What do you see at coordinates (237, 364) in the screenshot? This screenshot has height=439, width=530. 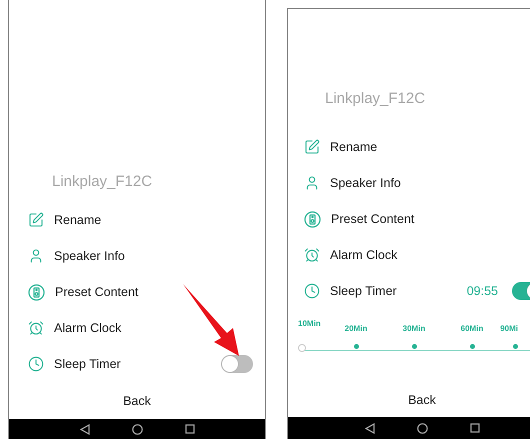 I see `toggle-switch` at bounding box center [237, 364].